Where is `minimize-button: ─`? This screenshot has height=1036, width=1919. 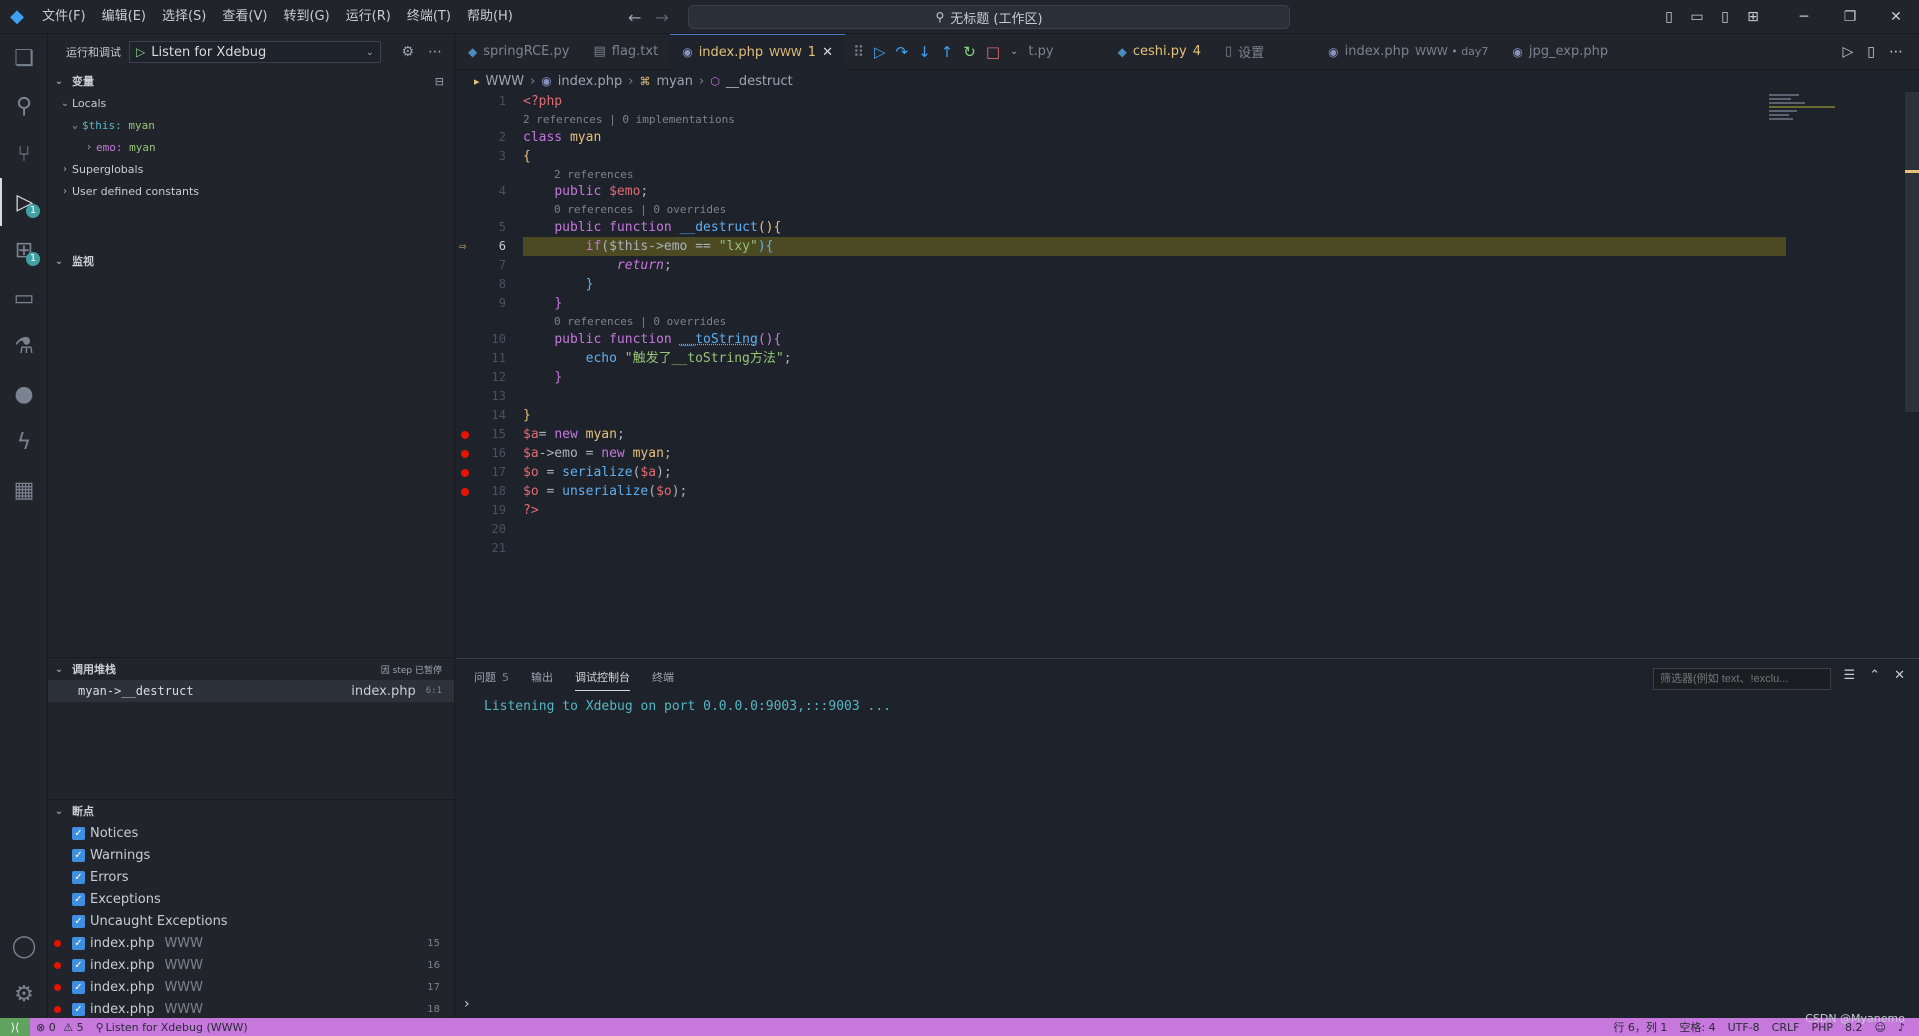
minimize-button: ─ is located at coordinates (1804, 17).